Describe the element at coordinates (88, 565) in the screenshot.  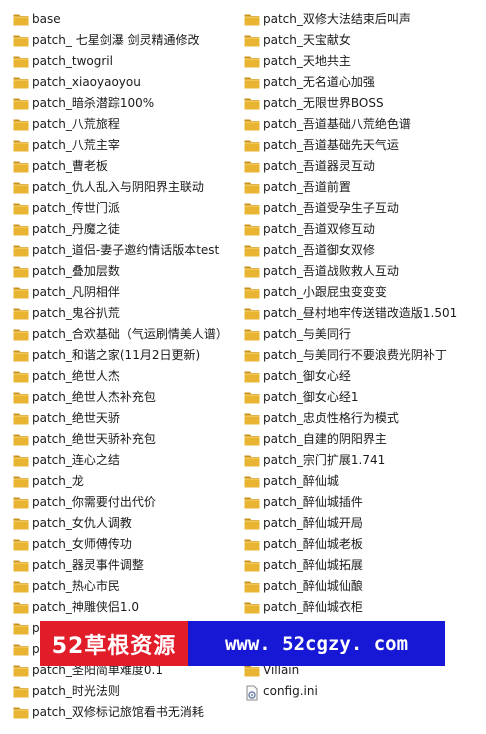
I see `file-name: patch_器灵事件调整` at that location.